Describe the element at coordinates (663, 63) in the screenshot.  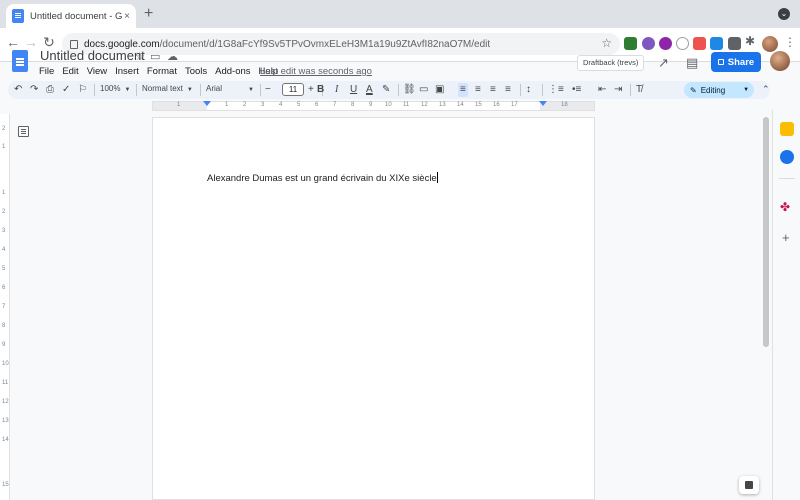
I see `activity-trend-icon: ↗` at that location.